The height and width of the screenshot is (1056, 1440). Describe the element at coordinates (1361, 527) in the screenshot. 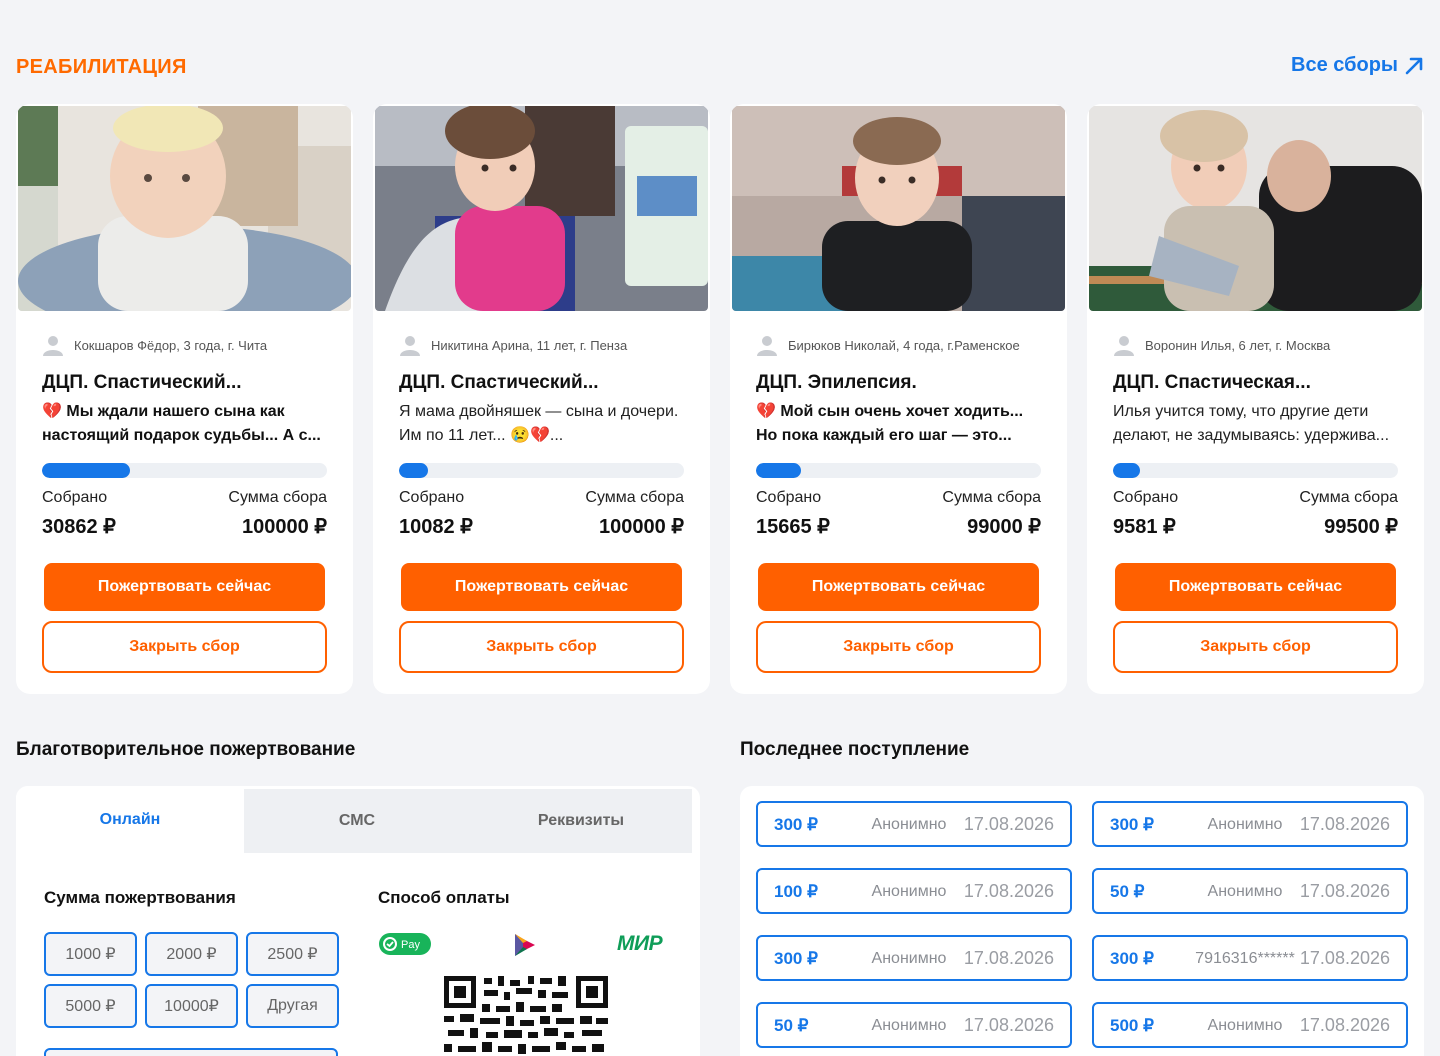

I see `goal-amount: 99500 ₽` at that location.